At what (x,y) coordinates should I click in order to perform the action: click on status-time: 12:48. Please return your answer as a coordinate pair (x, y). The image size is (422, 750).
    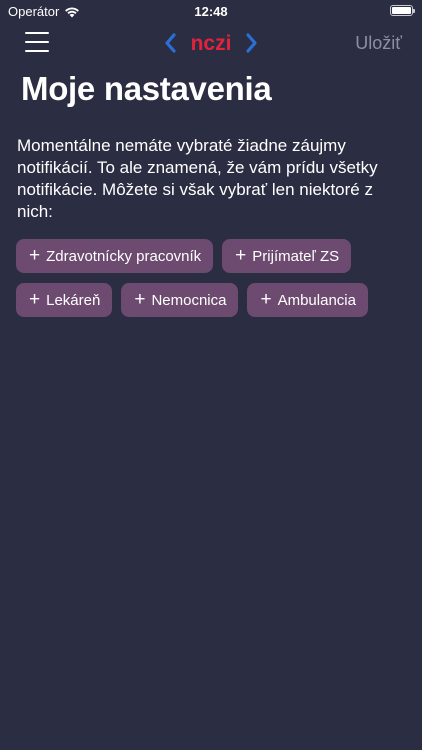
    Looking at the image, I should click on (211, 11).